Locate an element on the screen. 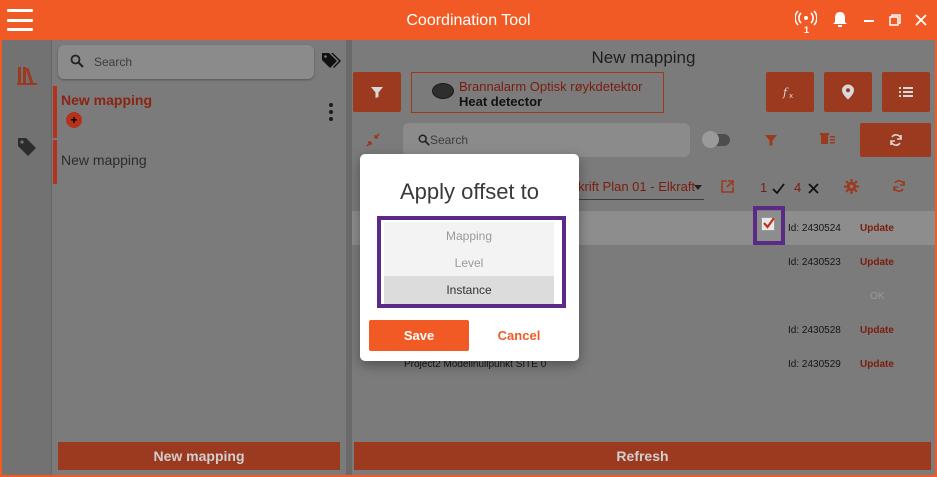  list-view-button is located at coordinates (906, 92).